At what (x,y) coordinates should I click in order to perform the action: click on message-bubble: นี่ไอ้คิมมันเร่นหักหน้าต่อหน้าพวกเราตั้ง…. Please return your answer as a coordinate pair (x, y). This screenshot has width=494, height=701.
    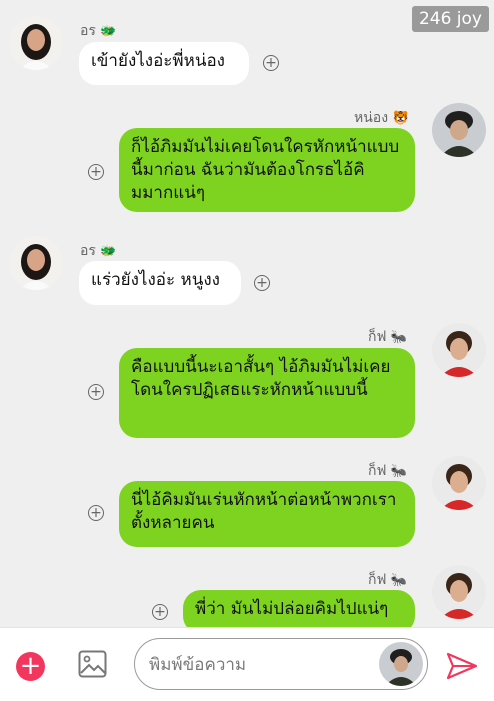
    Looking at the image, I should click on (267, 514).